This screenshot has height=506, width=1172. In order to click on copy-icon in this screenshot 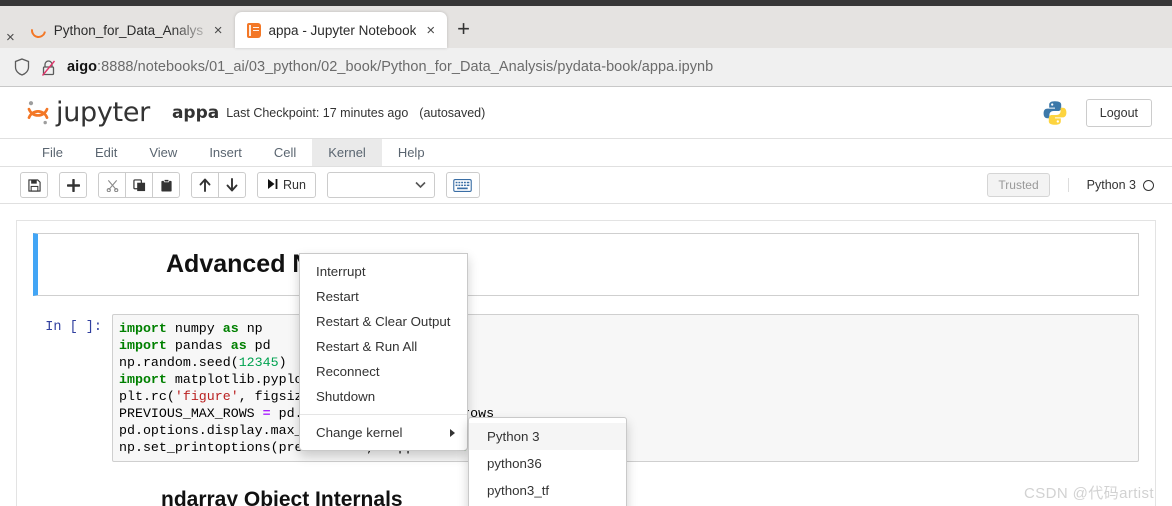, I will do `click(139, 185)`.